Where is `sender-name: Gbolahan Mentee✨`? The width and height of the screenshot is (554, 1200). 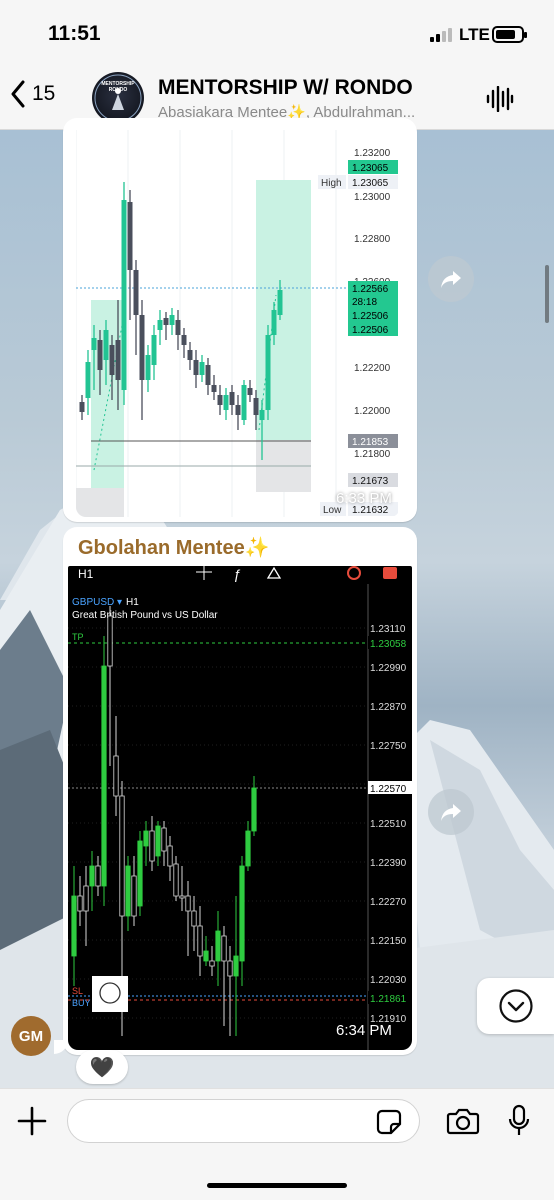
sender-name: Gbolahan Mentee✨ is located at coordinates (174, 547).